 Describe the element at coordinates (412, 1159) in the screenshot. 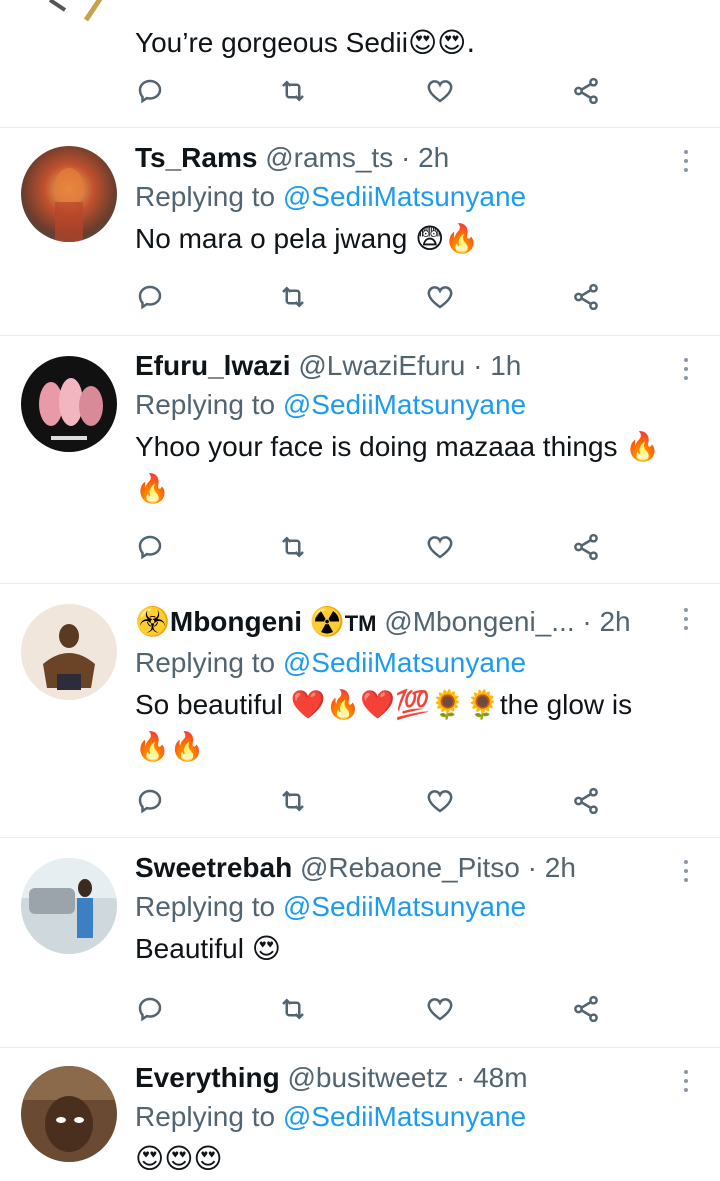

I see `tweet-text: 😍😍😍` at that location.